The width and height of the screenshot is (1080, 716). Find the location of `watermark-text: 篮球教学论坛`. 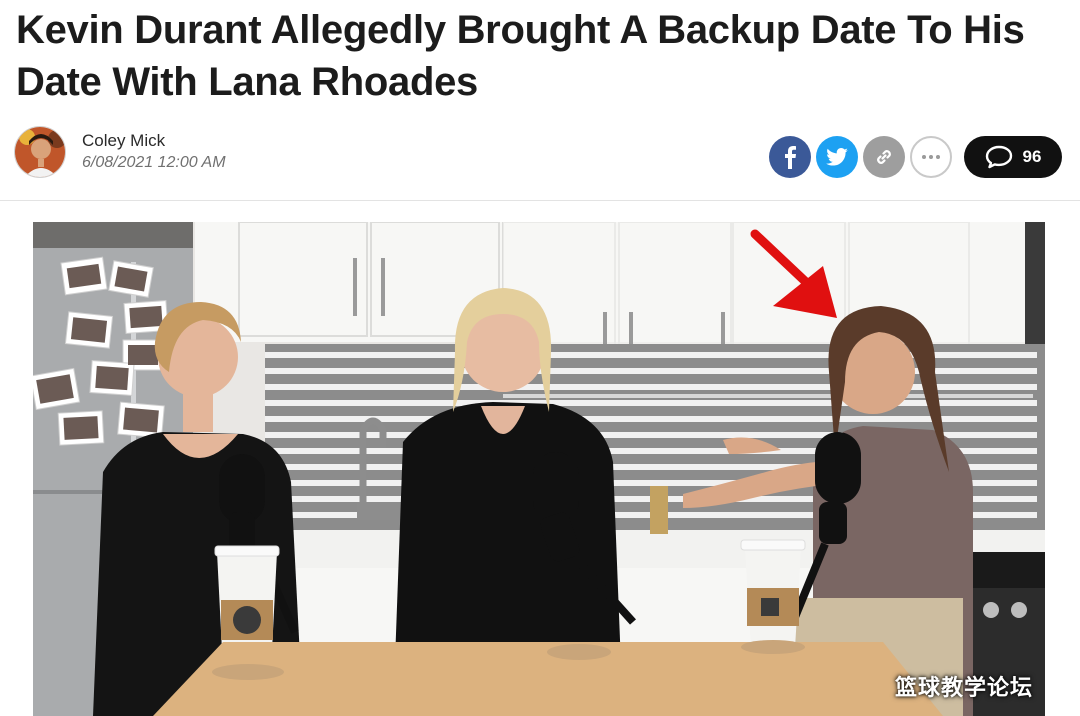

watermark-text: 篮球教学论坛 is located at coordinates (963, 688).